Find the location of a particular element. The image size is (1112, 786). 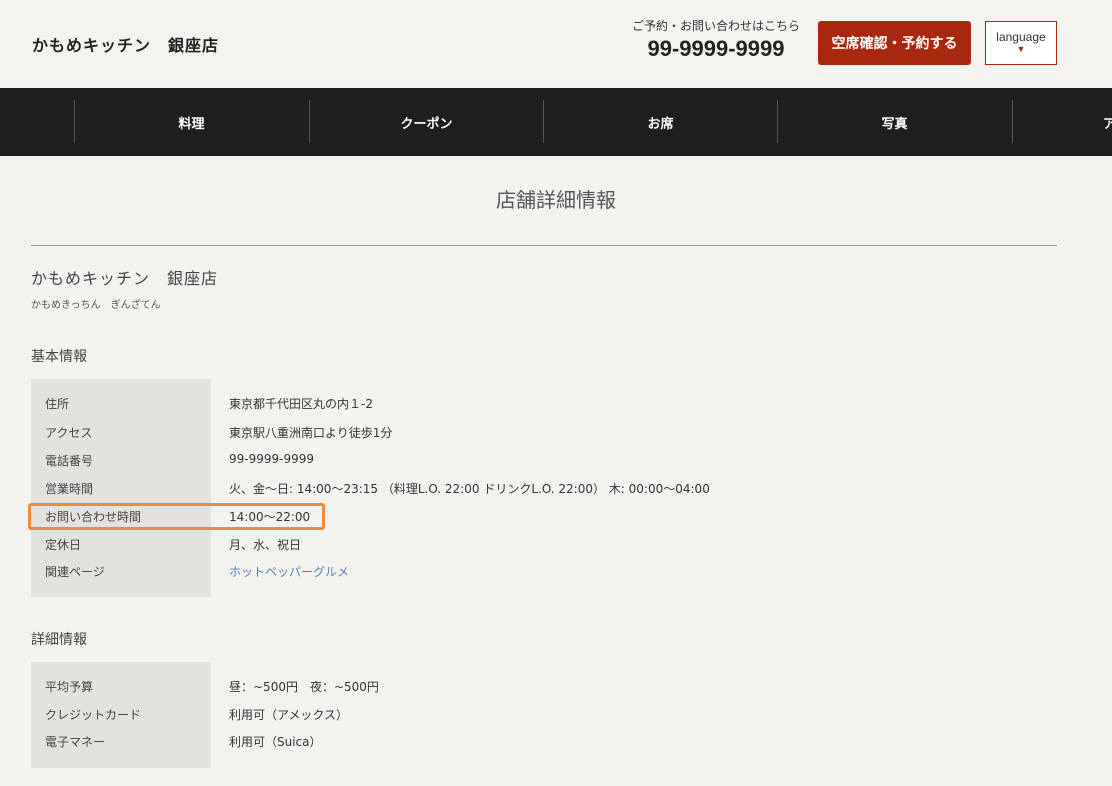

row-value: 99-9999-9999 is located at coordinates (272, 459).